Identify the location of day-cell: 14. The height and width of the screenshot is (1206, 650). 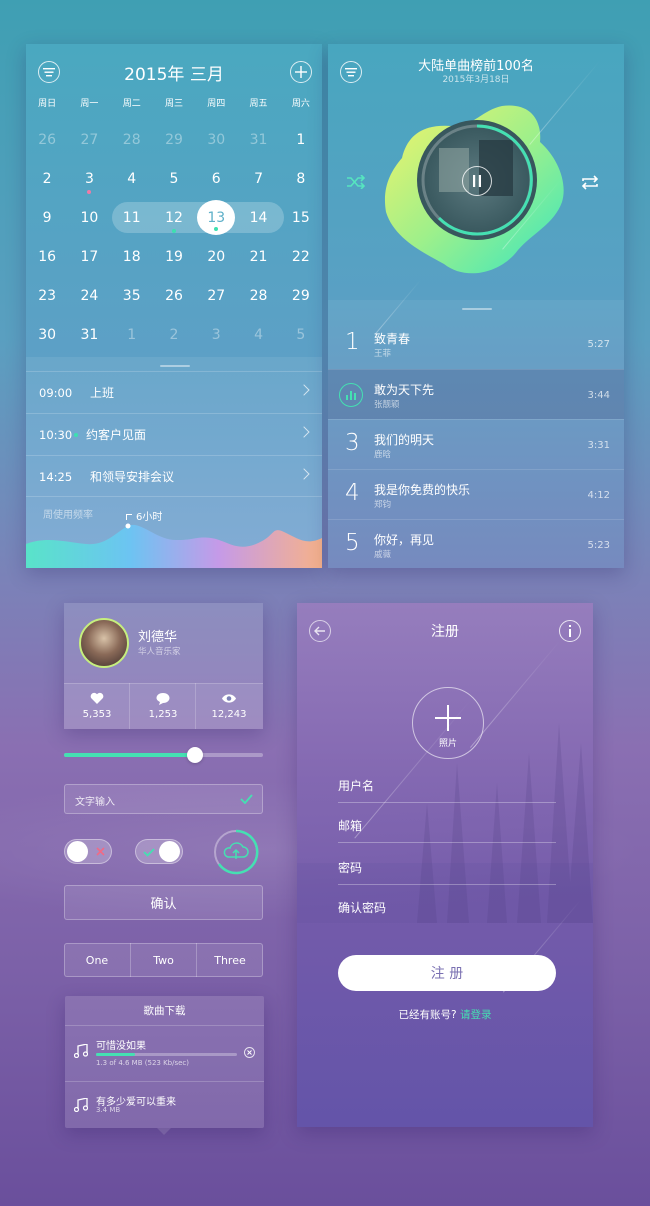
(258, 218).